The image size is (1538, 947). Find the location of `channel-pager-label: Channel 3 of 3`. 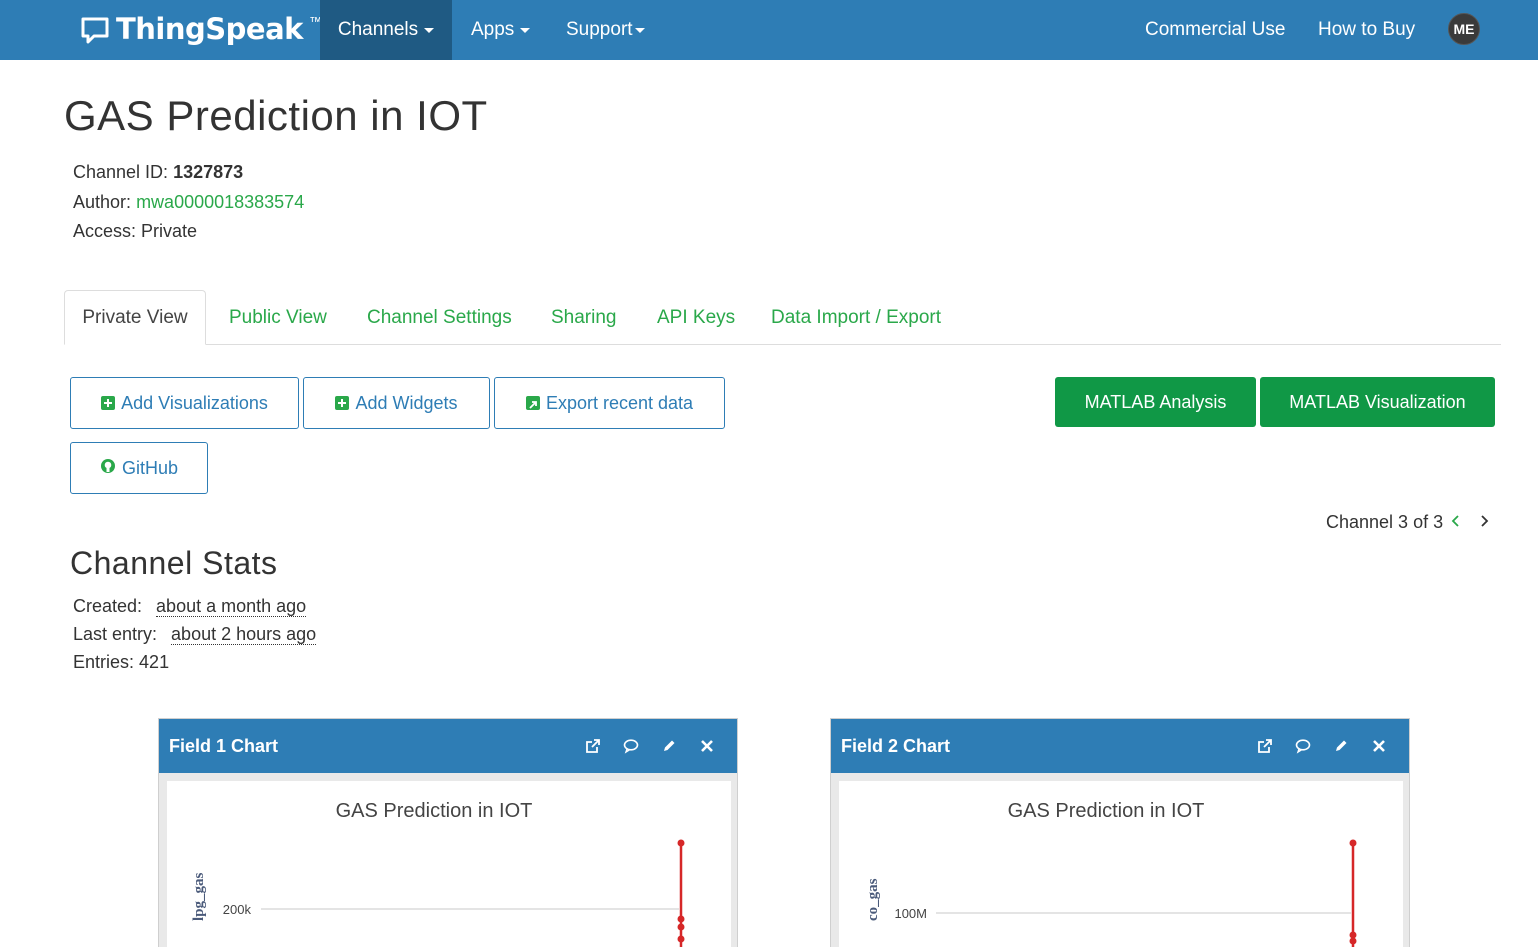

channel-pager-label: Channel 3 of 3 is located at coordinates (1385, 522).